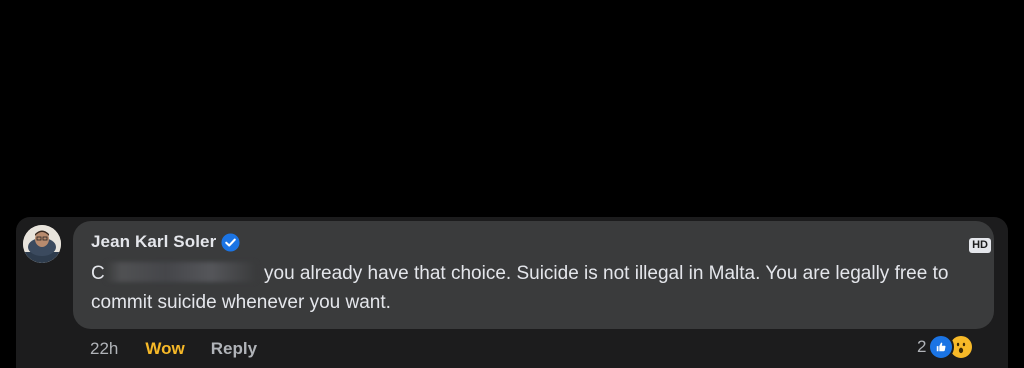  Describe the element at coordinates (941, 347) in the screenshot. I see `like-icon` at that location.